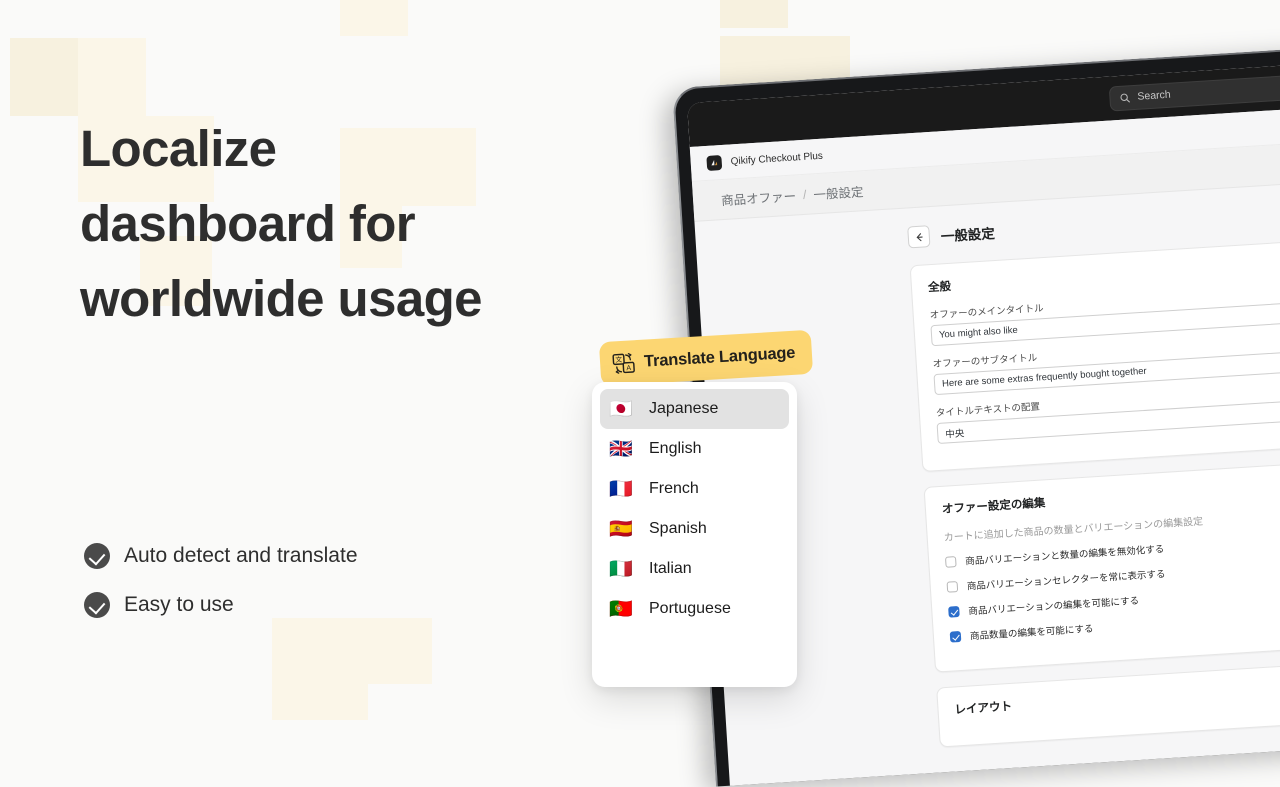 The width and height of the screenshot is (1280, 787). I want to click on language-option-french: 🇫🇷 French, so click(694, 489).